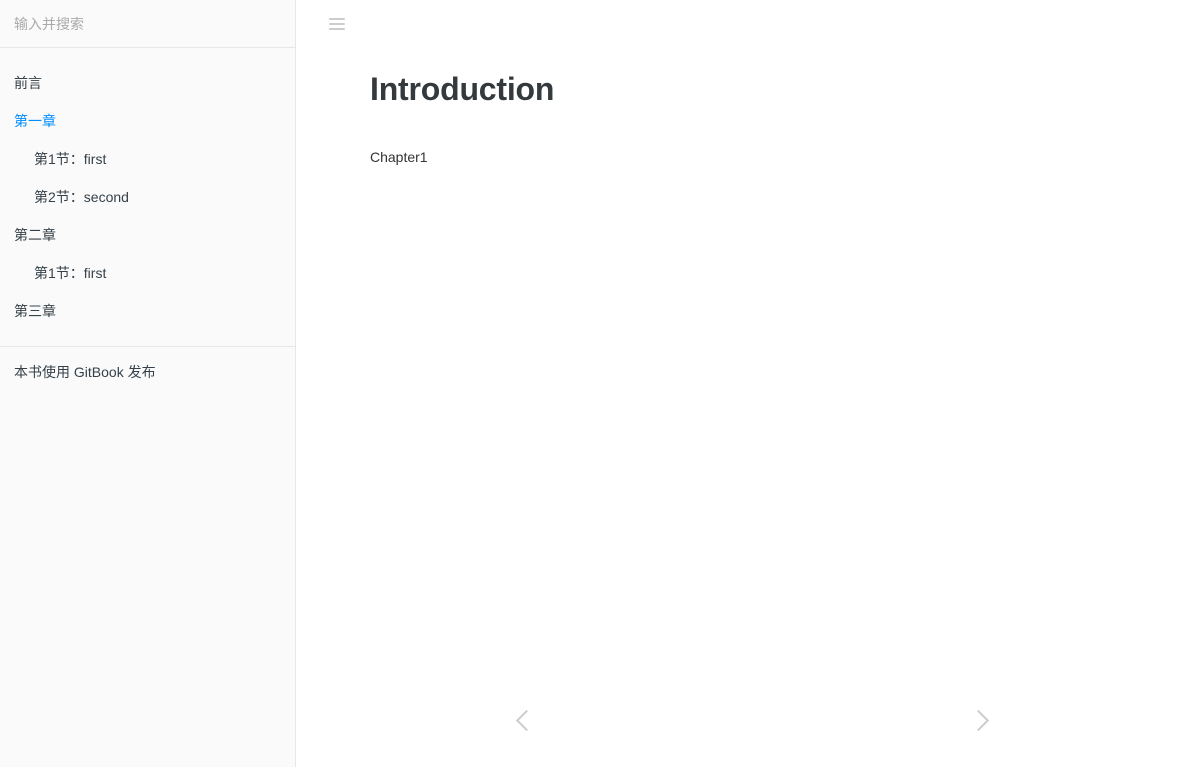 Image resolution: width=1194 pixels, height=767 pixels. I want to click on sidebar-item-label: 第一章, so click(147, 121).